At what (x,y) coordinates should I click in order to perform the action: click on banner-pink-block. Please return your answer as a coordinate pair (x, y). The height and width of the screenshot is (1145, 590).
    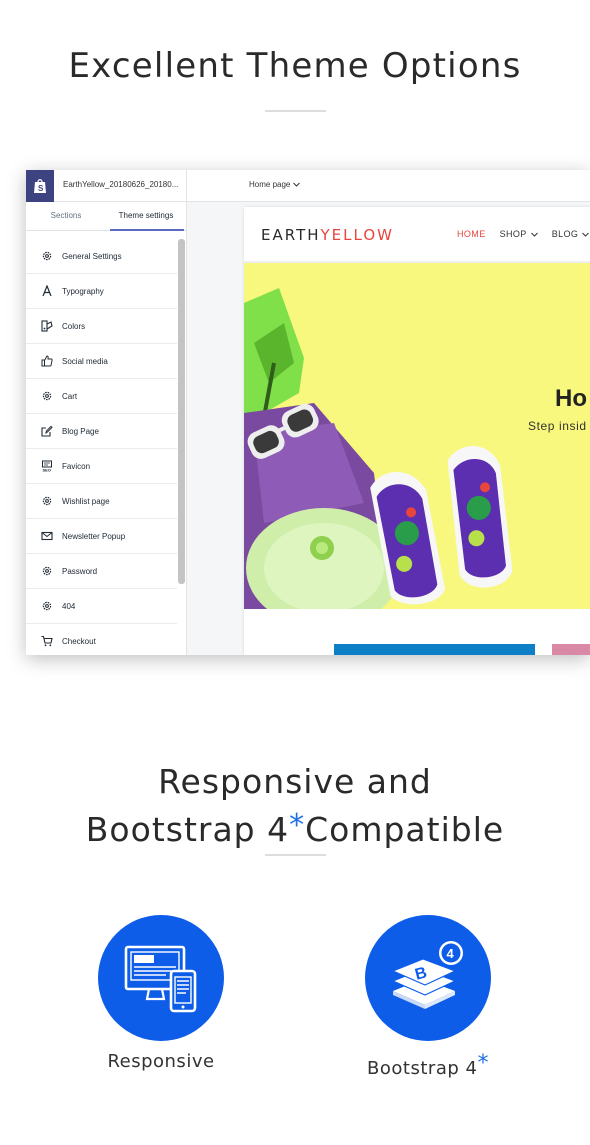
    Looking at the image, I should click on (571, 649).